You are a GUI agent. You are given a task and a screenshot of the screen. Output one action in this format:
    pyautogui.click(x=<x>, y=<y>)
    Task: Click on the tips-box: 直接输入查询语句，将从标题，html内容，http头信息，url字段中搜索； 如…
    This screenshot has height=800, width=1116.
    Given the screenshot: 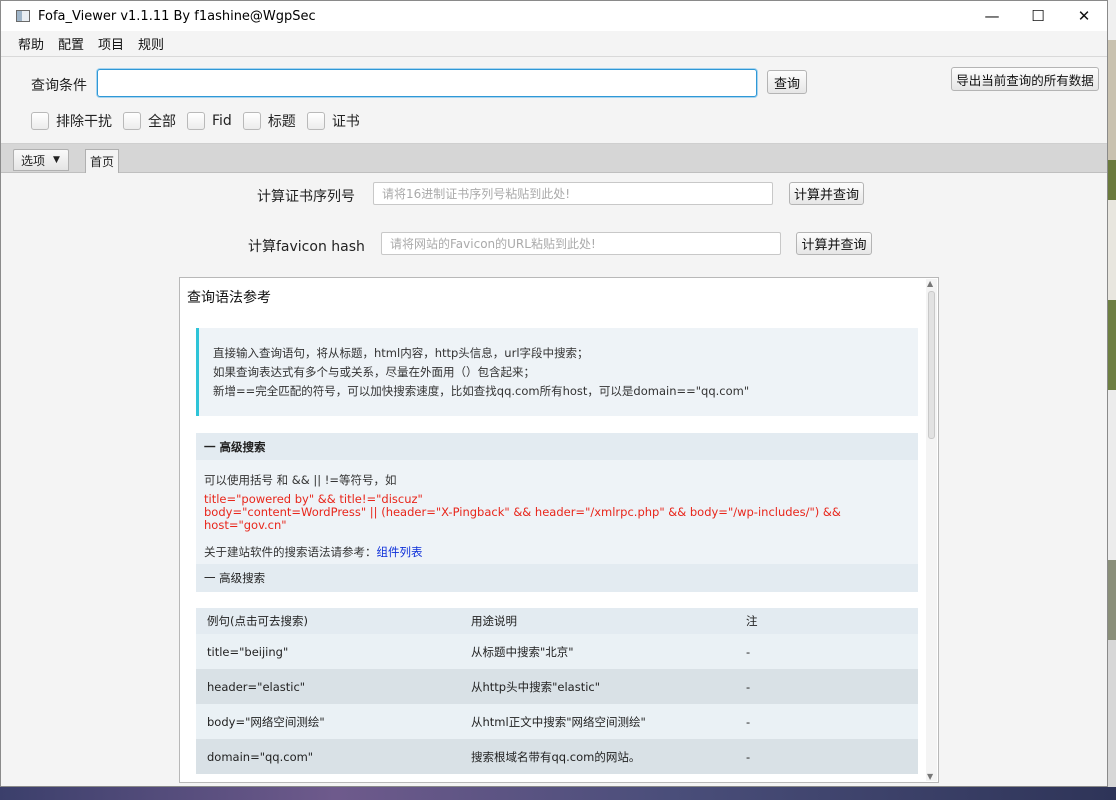 What is the action you would take?
    pyautogui.click(x=557, y=372)
    